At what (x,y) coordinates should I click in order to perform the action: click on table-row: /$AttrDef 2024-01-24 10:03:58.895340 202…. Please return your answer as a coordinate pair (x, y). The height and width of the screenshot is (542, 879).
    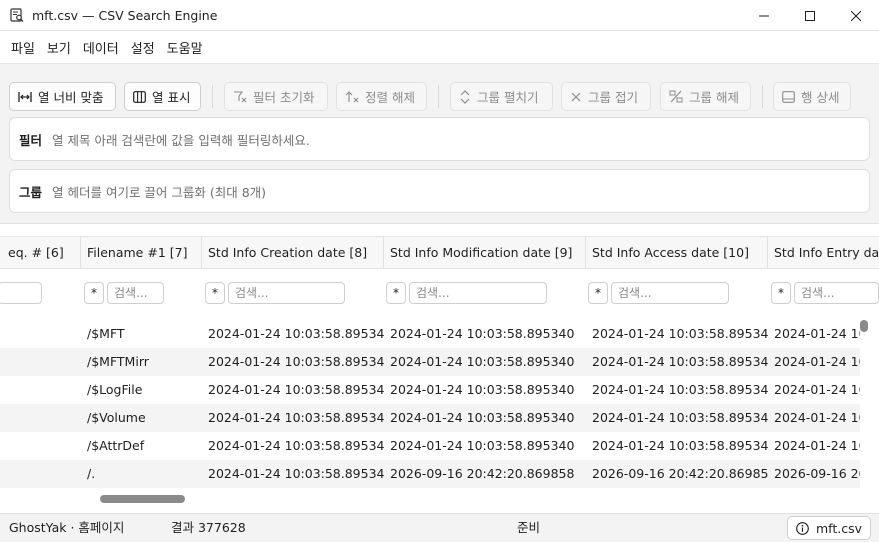
    Looking at the image, I should click on (430, 446).